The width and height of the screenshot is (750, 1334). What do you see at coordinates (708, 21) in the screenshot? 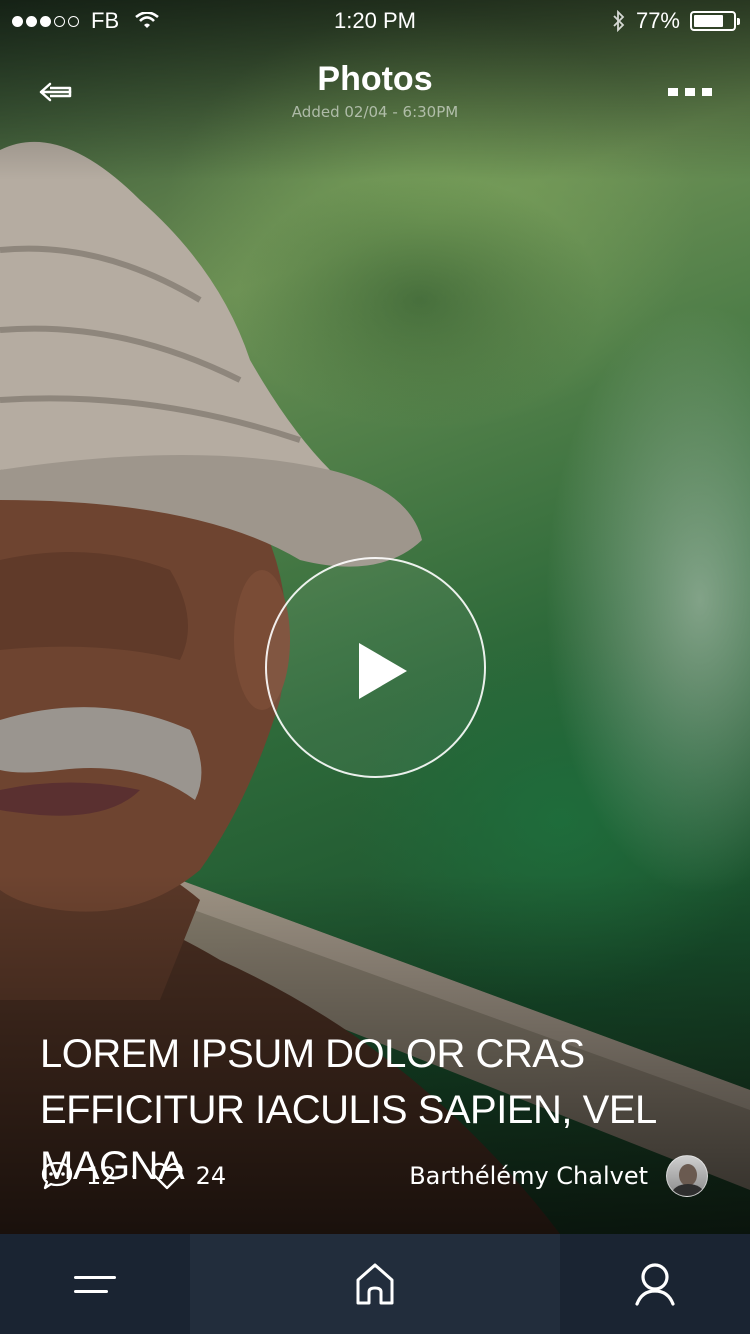
I see `battery-level` at bounding box center [708, 21].